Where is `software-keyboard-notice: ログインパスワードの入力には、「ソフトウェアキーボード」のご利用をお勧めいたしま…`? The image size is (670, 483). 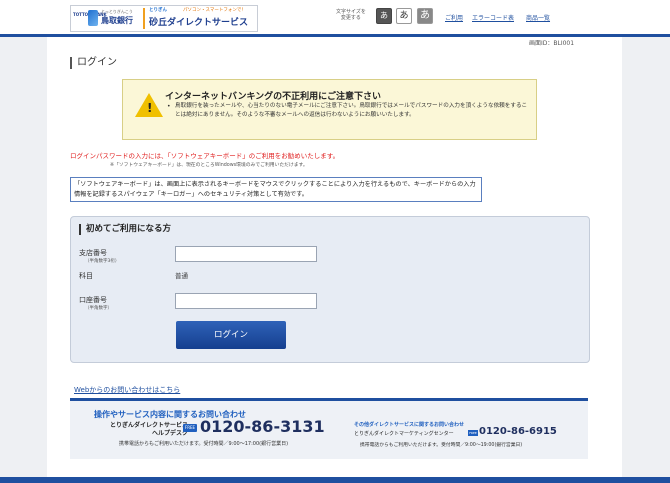
software-keyboard-notice: ログインパスワードの入力には、「ソフトウェアキーボード」のご利用をお勧めいたしま… is located at coordinates (205, 156).